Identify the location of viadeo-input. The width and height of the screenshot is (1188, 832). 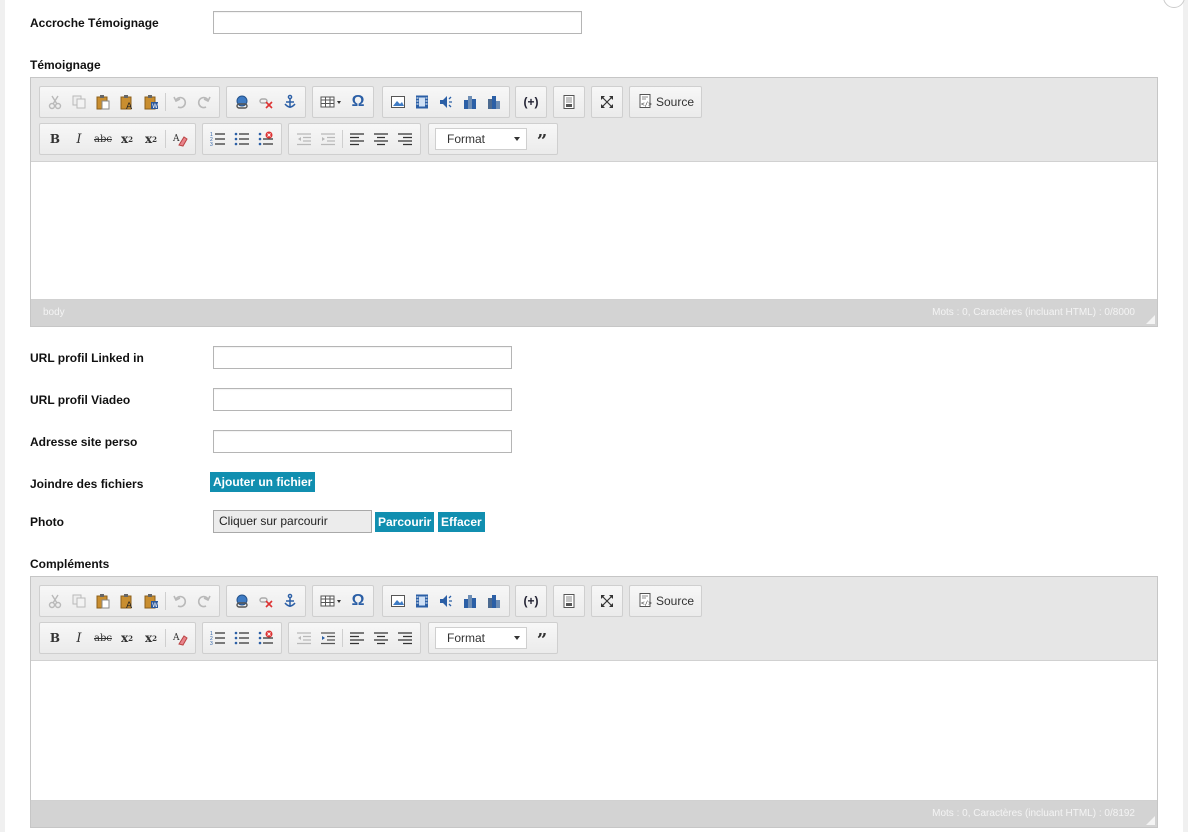
(362, 399).